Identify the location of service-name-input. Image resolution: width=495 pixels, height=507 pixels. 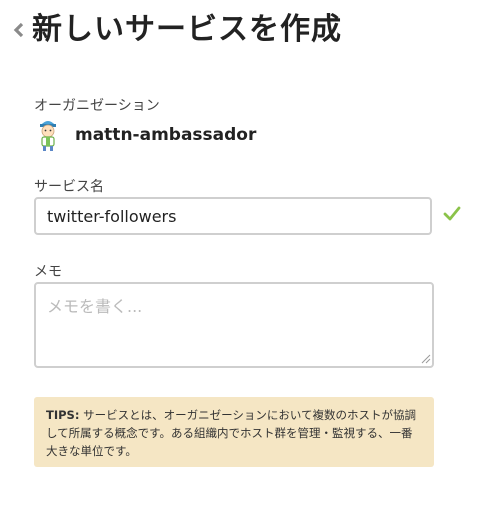
(233, 216).